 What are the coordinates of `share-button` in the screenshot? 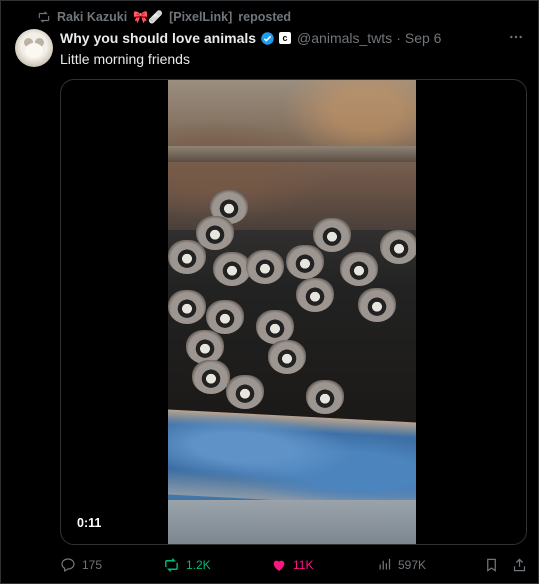 It's located at (519, 565).